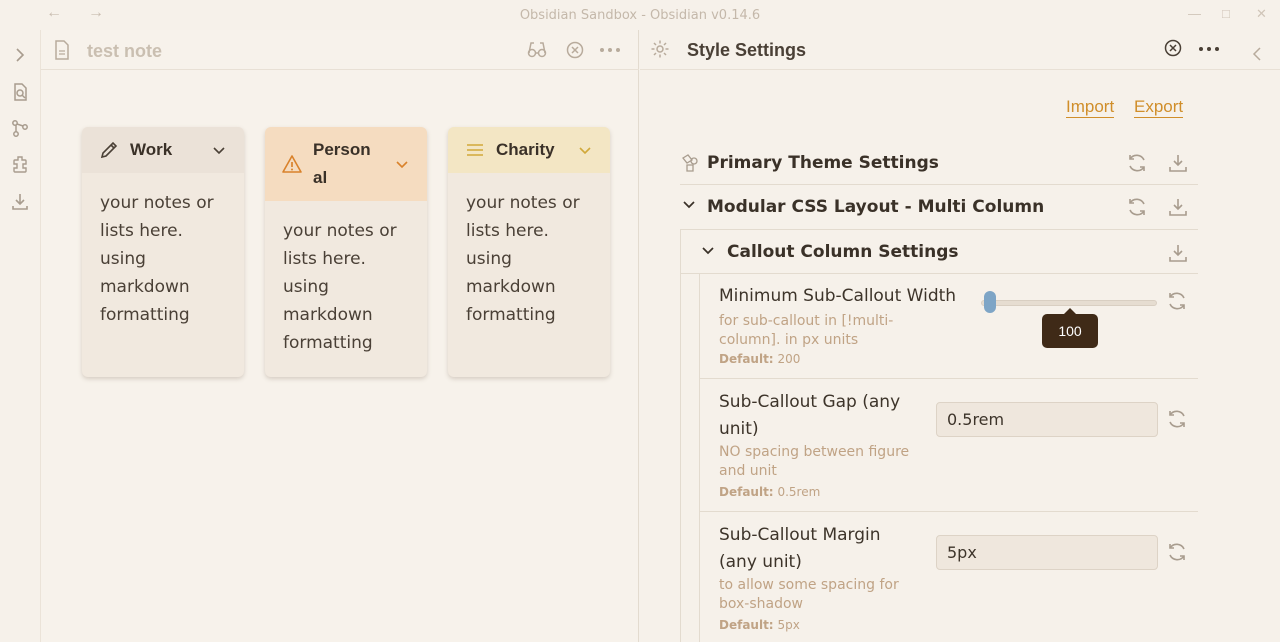  I want to click on gap-input: 0.5rem, so click(1047, 419).